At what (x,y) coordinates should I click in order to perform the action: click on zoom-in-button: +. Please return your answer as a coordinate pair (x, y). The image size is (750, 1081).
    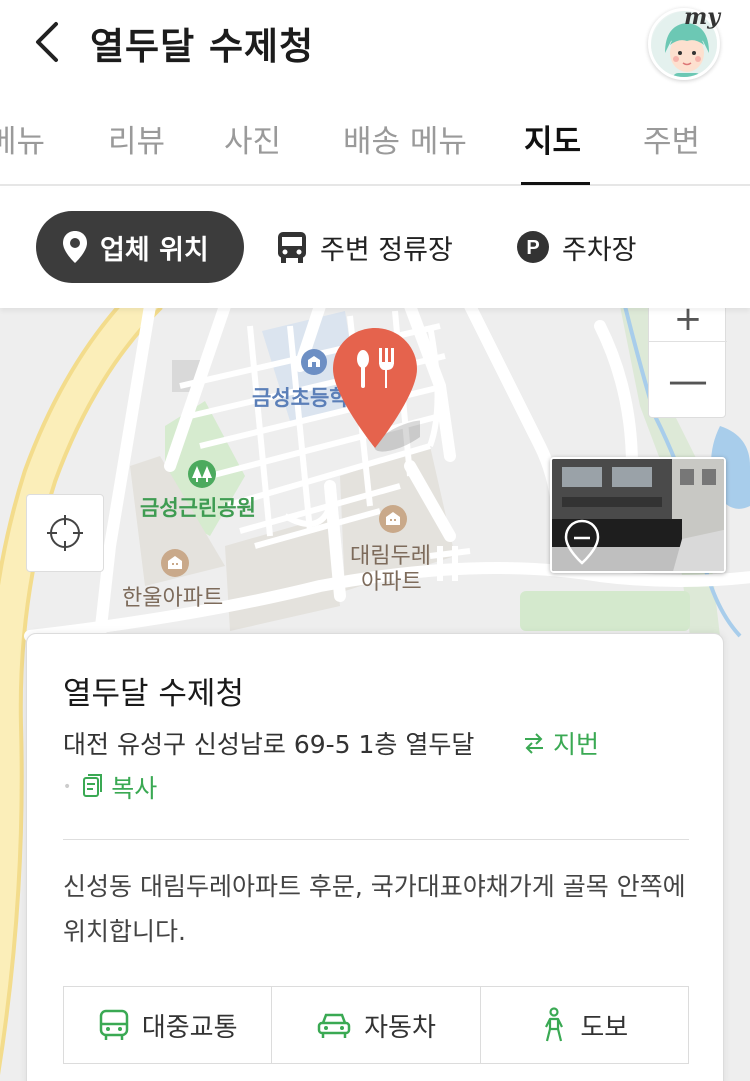
    Looking at the image, I should click on (688, 322).